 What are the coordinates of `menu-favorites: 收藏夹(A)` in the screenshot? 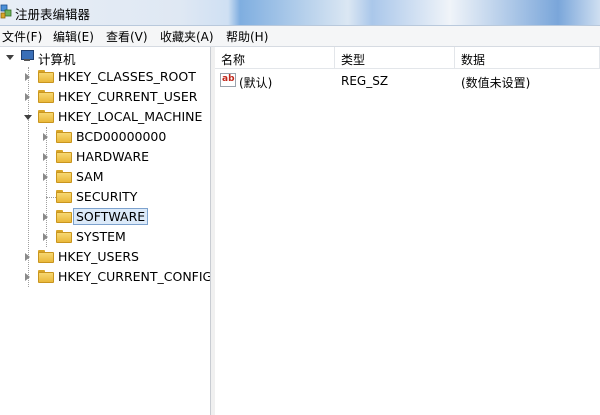 It's located at (187, 36).